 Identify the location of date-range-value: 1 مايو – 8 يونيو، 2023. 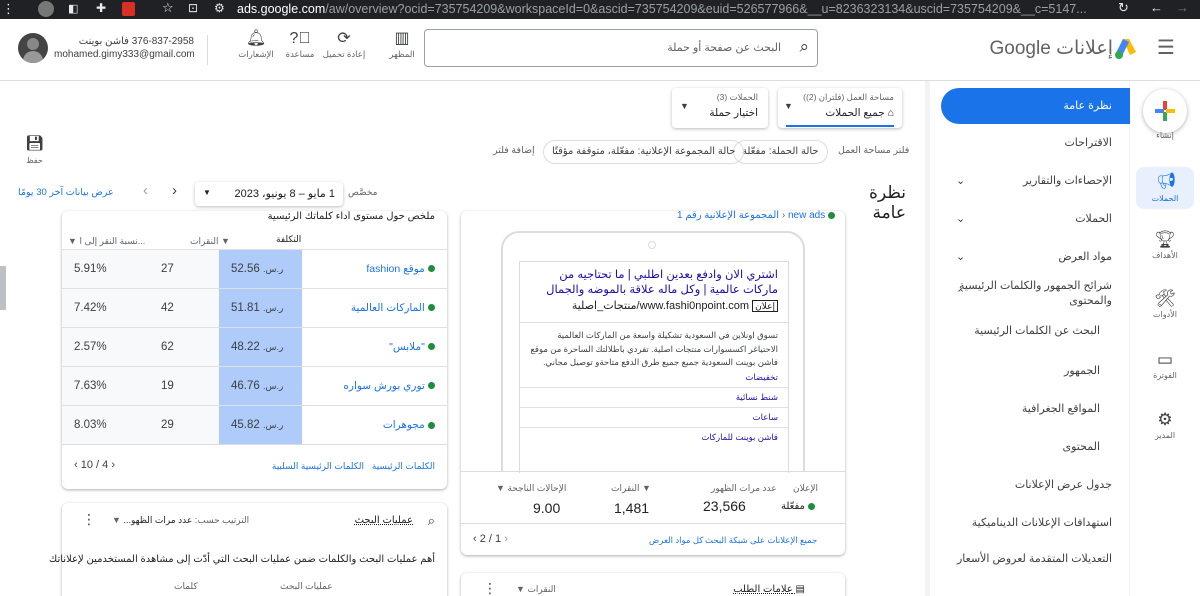
(285, 194).